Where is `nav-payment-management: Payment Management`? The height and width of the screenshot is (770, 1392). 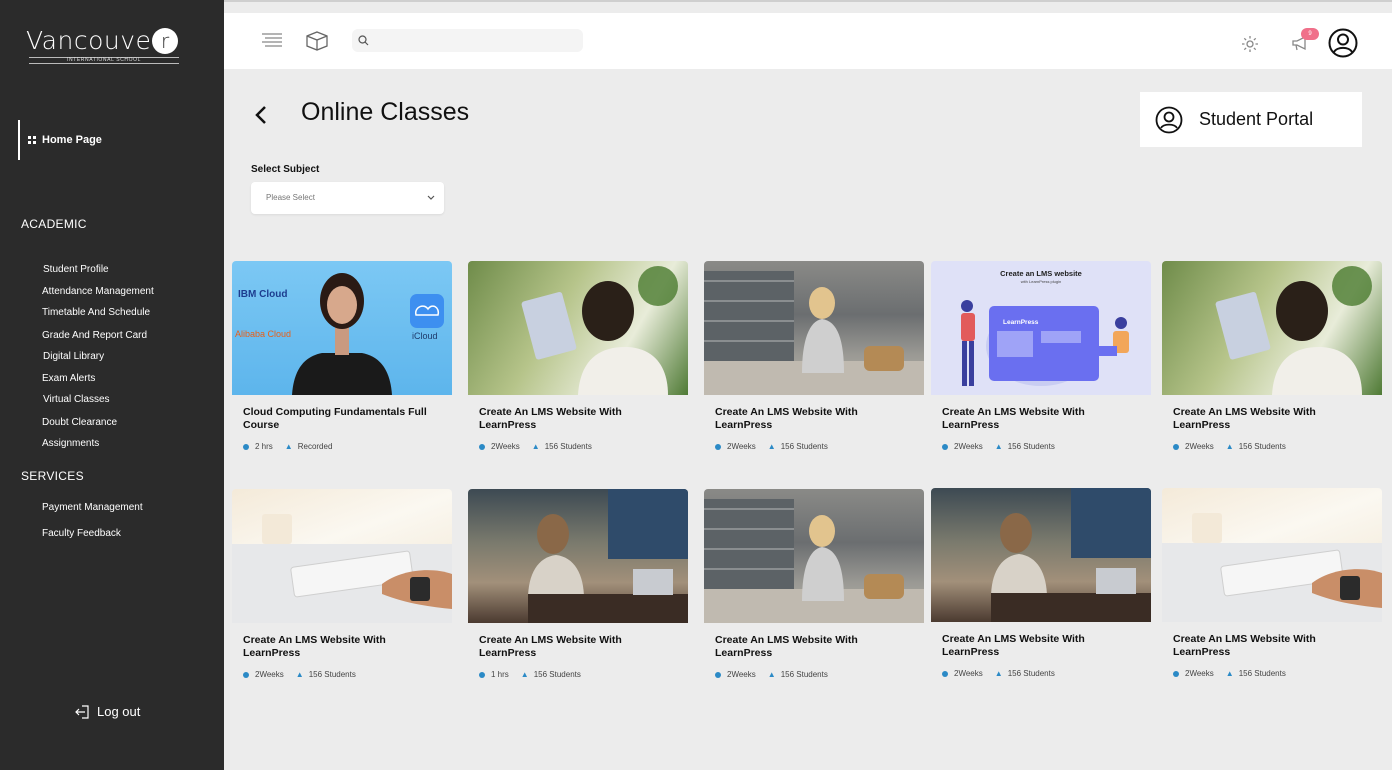 nav-payment-management: Payment Management is located at coordinates (92, 507).